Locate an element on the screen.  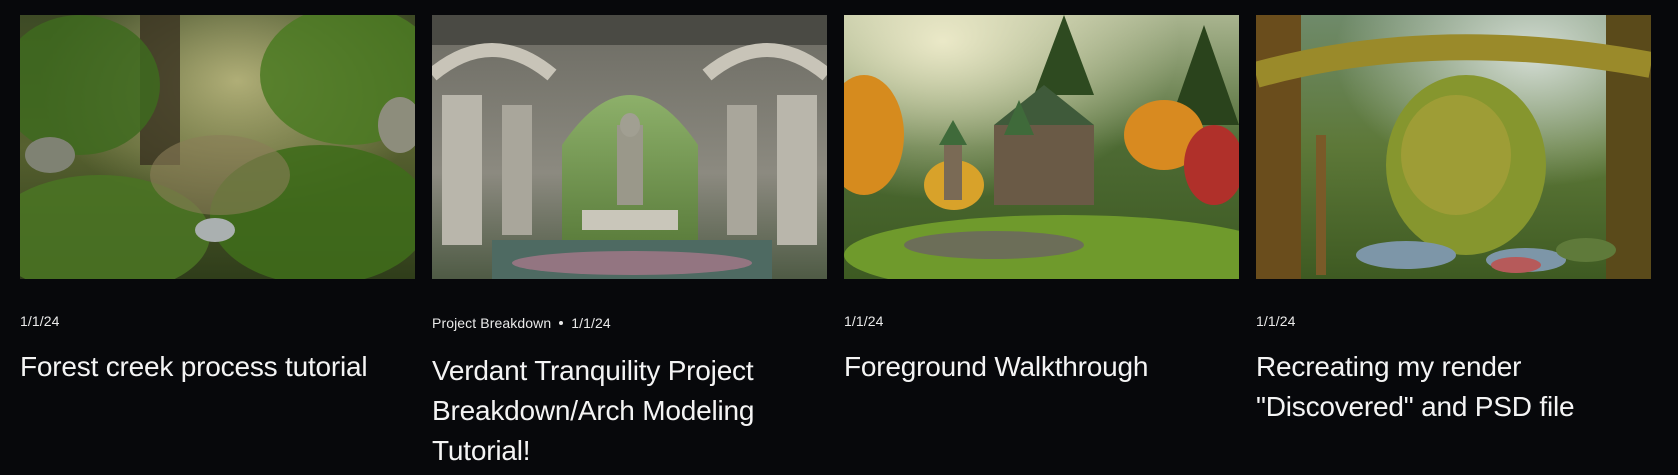
post-title: Foreground Walkthrough is located at coordinates (1041, 367).